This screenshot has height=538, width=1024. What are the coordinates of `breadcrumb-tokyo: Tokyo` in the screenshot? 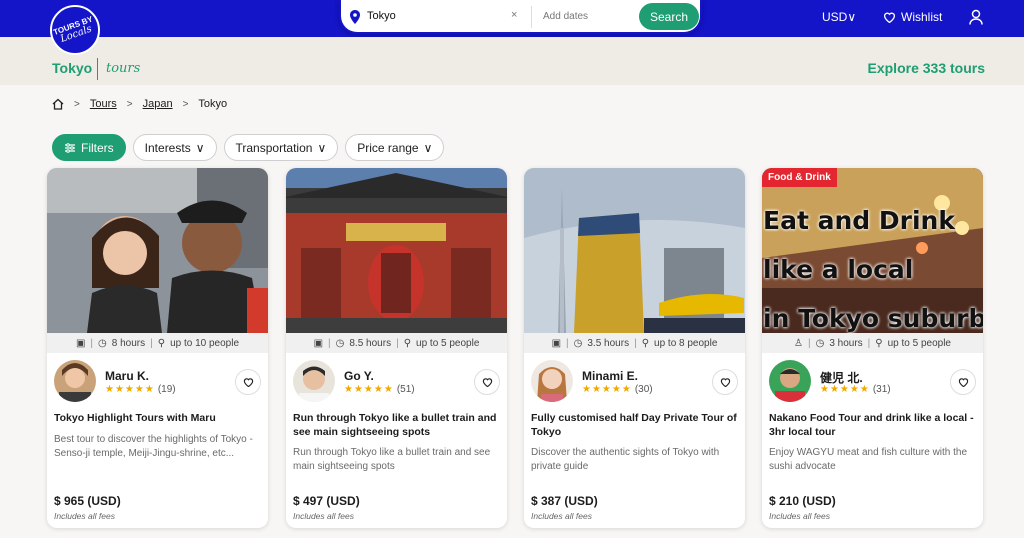 It's located at (213, 104).